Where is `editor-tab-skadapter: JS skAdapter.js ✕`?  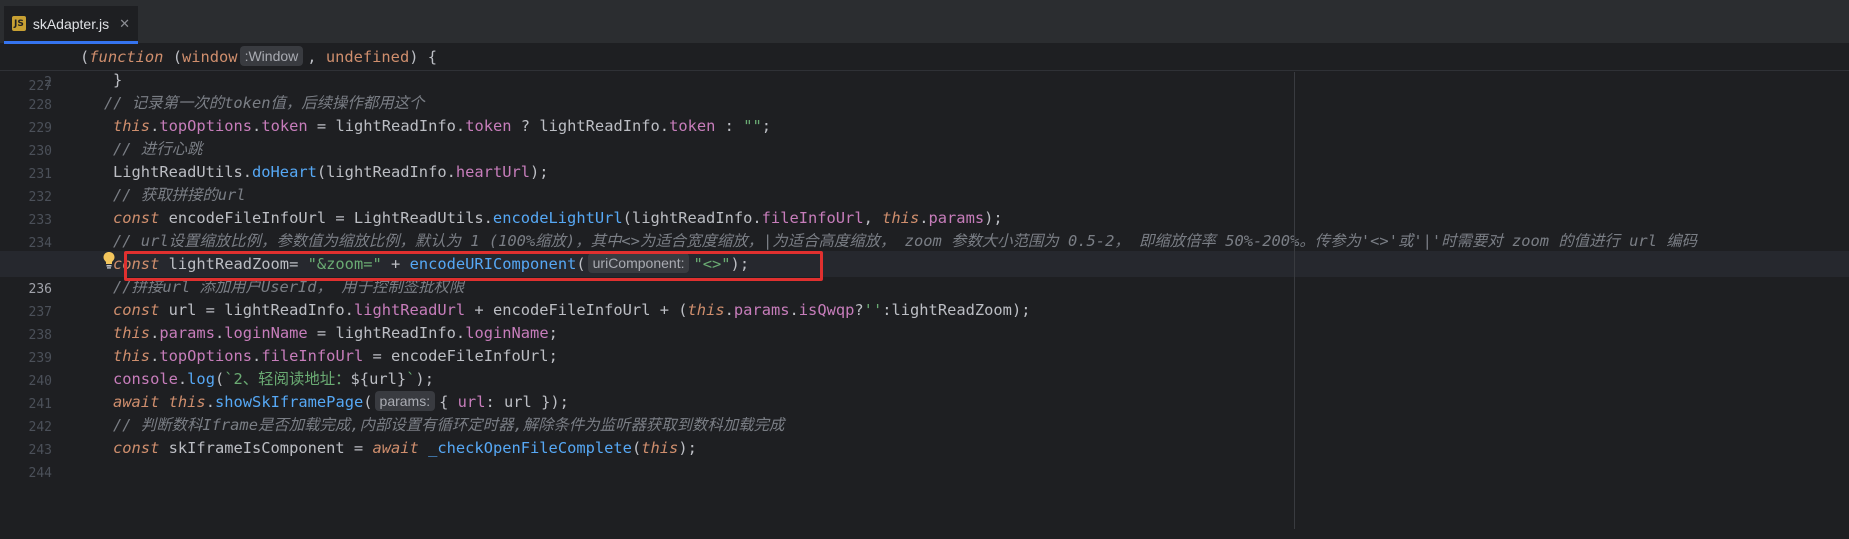 editor-tab-skadapter: JS skAdapter.js ✕ is located at coordinates (71, 25).